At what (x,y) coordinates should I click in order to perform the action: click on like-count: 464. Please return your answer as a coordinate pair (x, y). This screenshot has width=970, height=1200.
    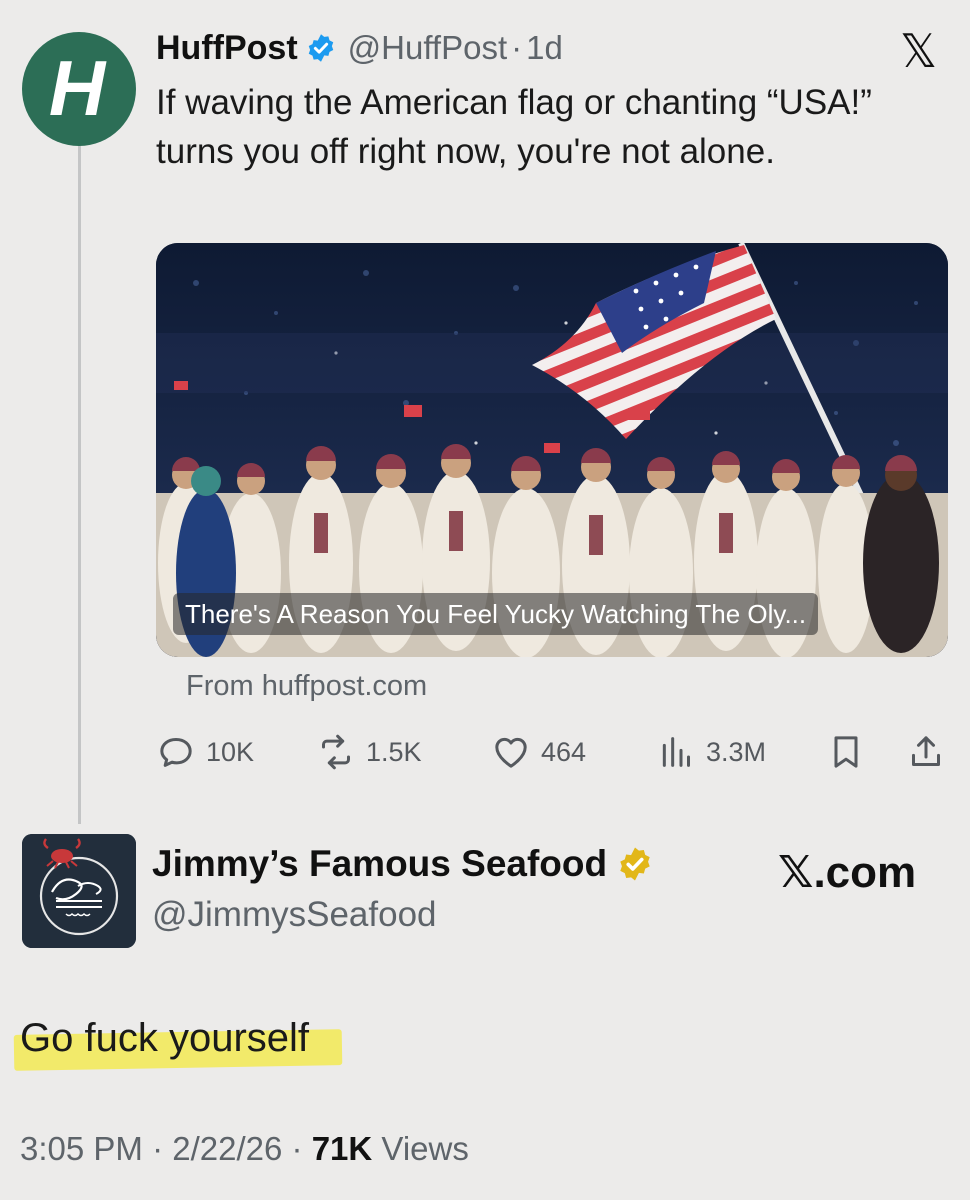
    Looking at the image, I should click on (564, 751).